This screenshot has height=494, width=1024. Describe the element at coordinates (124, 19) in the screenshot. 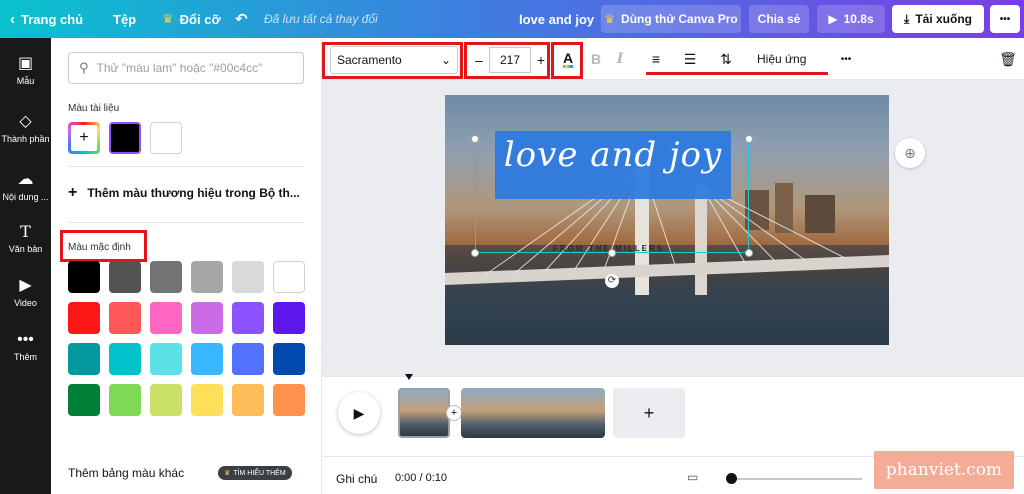

I see `file-menu: Tệp` at that location.